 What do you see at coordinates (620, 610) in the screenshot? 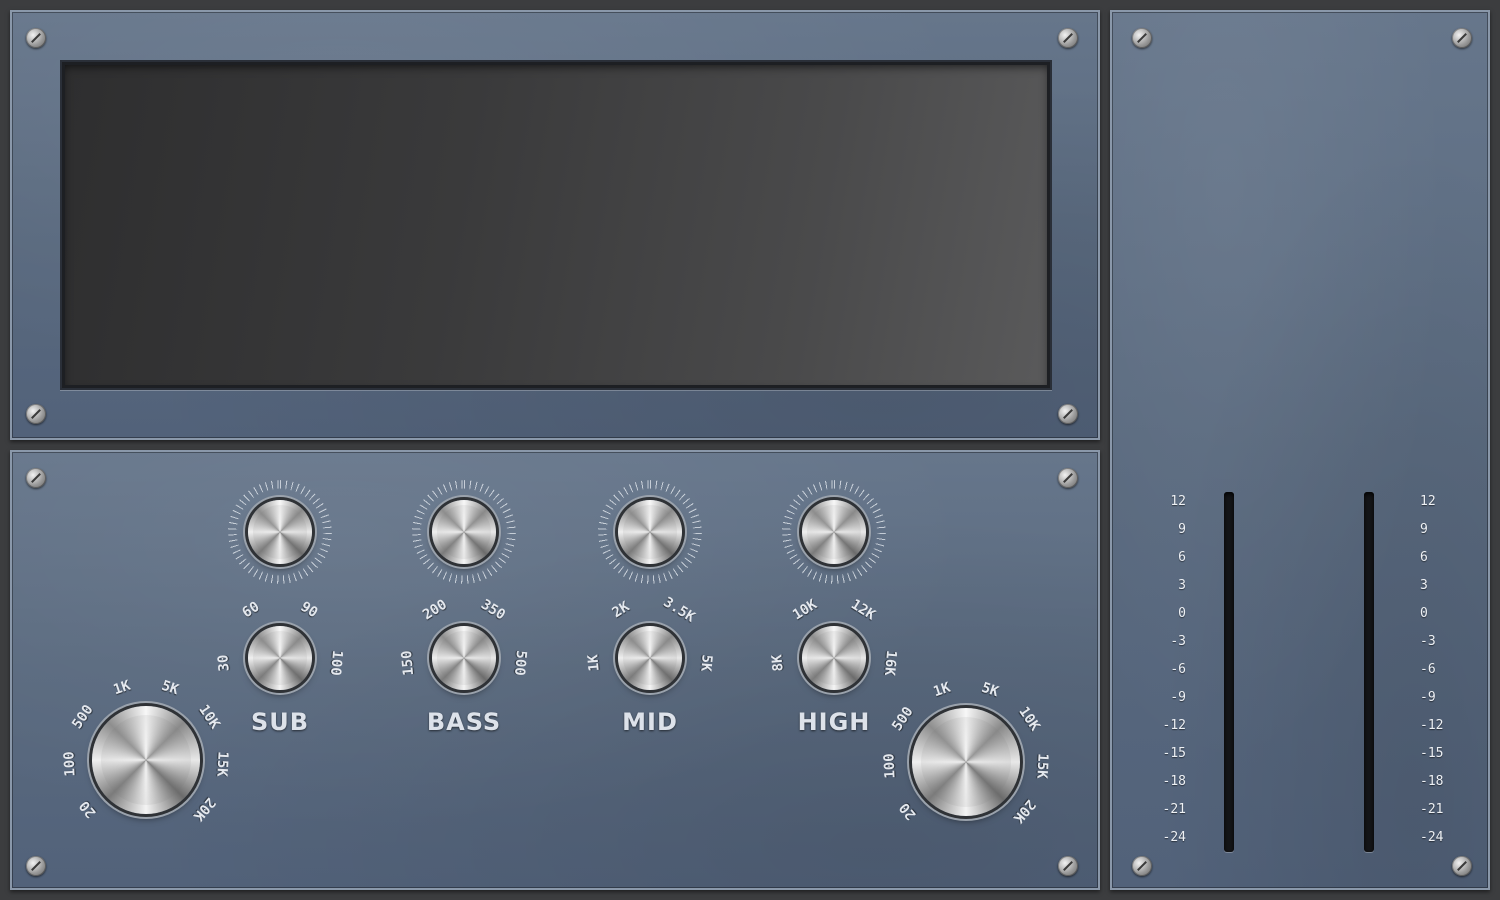
I see `mid-scale-label: 2K` at bounding box center [620, 610].